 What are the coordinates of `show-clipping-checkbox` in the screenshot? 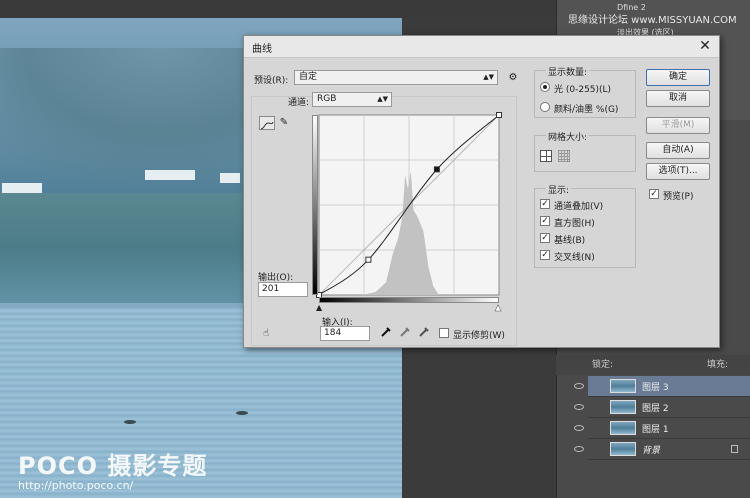 It's located at (444, 333).